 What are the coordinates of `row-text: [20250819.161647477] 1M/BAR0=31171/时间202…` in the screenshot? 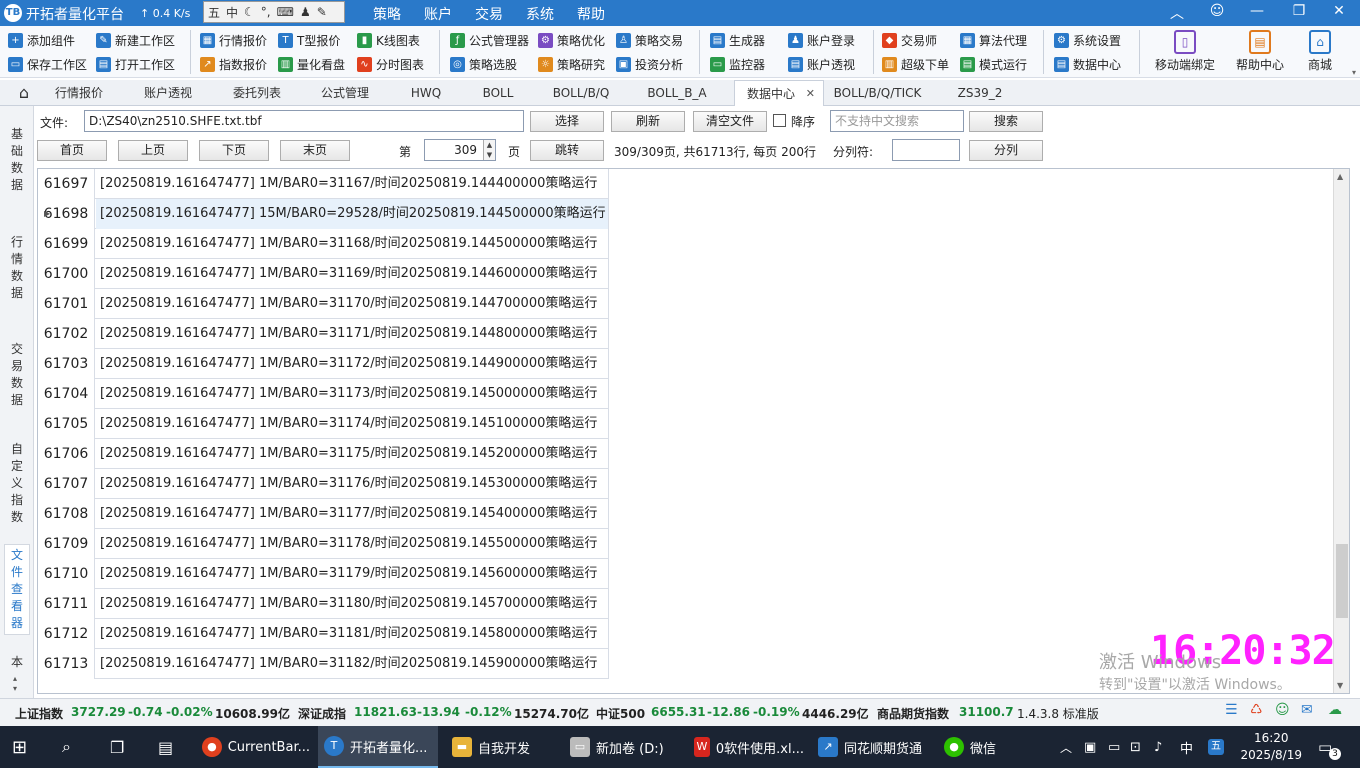 It's located at (352, 334).